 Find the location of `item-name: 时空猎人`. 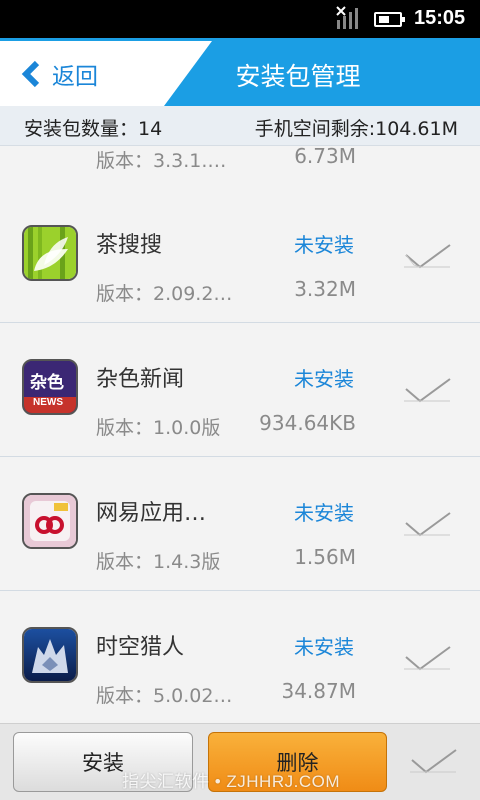

item-name: 时空猎人 is located at coordinates (140, 647).